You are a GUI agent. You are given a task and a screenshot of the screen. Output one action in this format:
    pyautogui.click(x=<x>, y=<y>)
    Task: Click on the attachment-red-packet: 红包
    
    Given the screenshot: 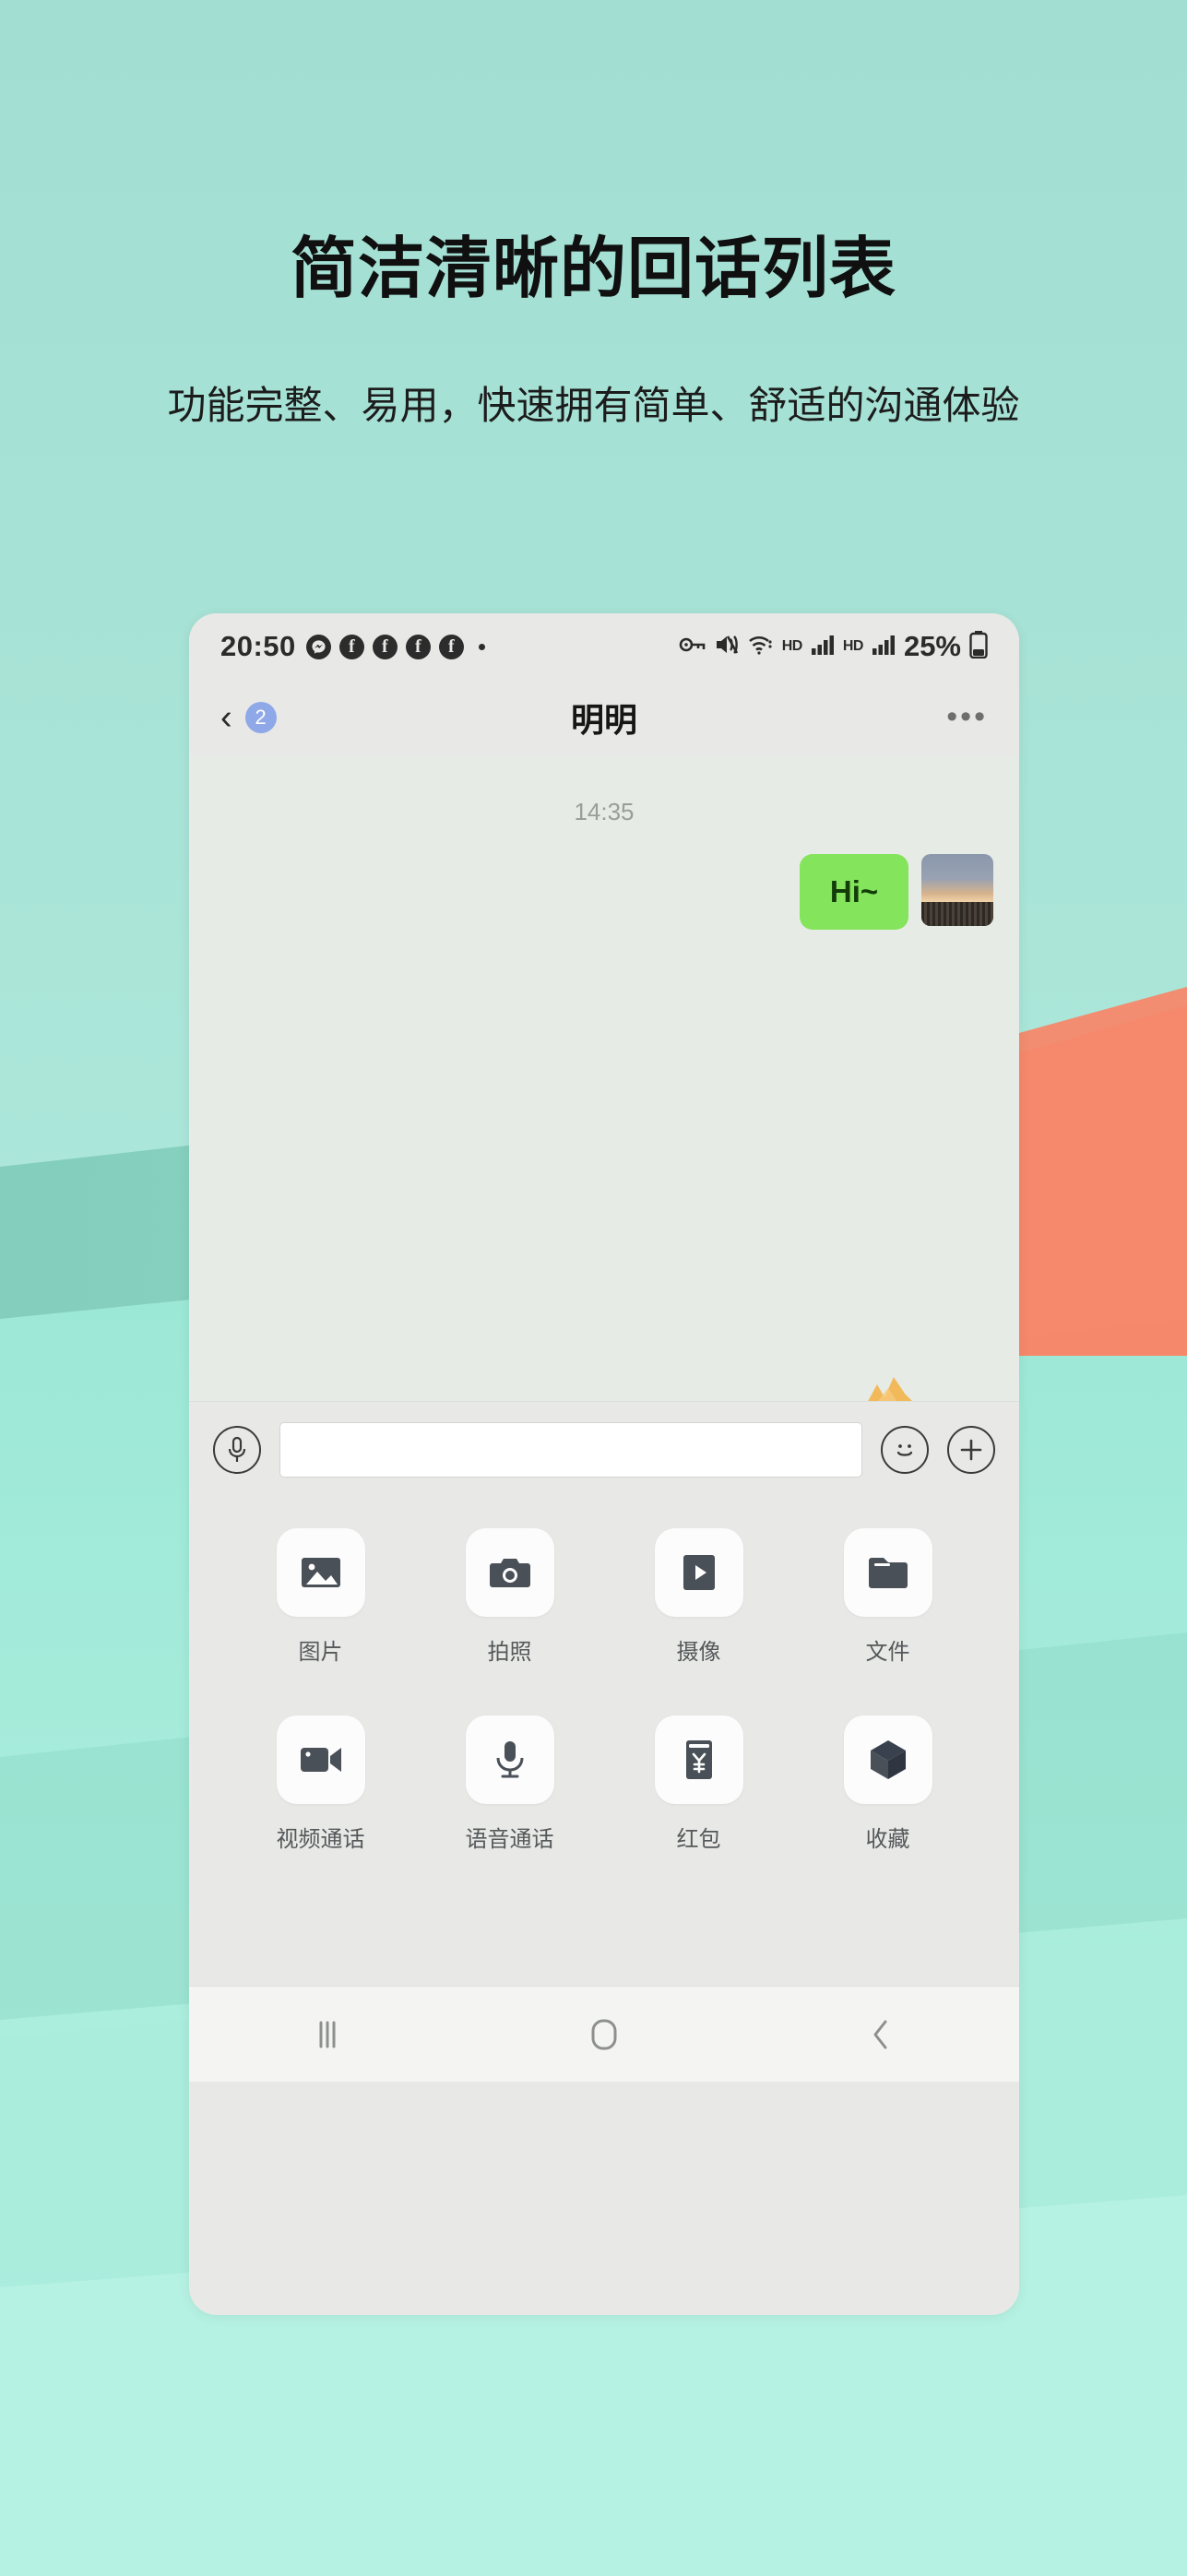 What is the action you would take?
    pyautogui.click(x=699, y=1784)
    